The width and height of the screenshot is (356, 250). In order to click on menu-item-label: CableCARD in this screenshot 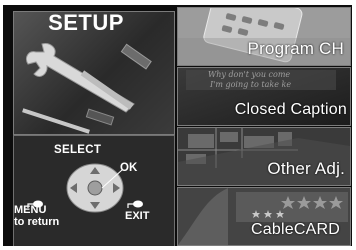, I will do `click(295, 229)`.